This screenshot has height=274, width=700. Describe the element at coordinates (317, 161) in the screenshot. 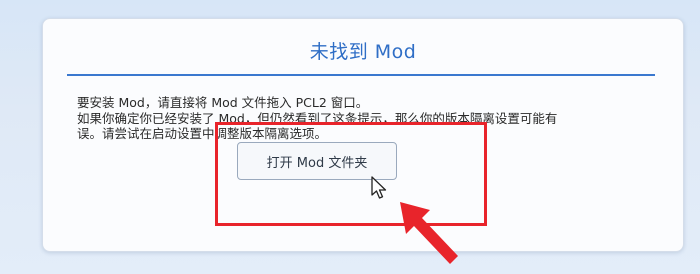

I see `open-mod-folder-button: 打开 Mod 文件夹` at that location.